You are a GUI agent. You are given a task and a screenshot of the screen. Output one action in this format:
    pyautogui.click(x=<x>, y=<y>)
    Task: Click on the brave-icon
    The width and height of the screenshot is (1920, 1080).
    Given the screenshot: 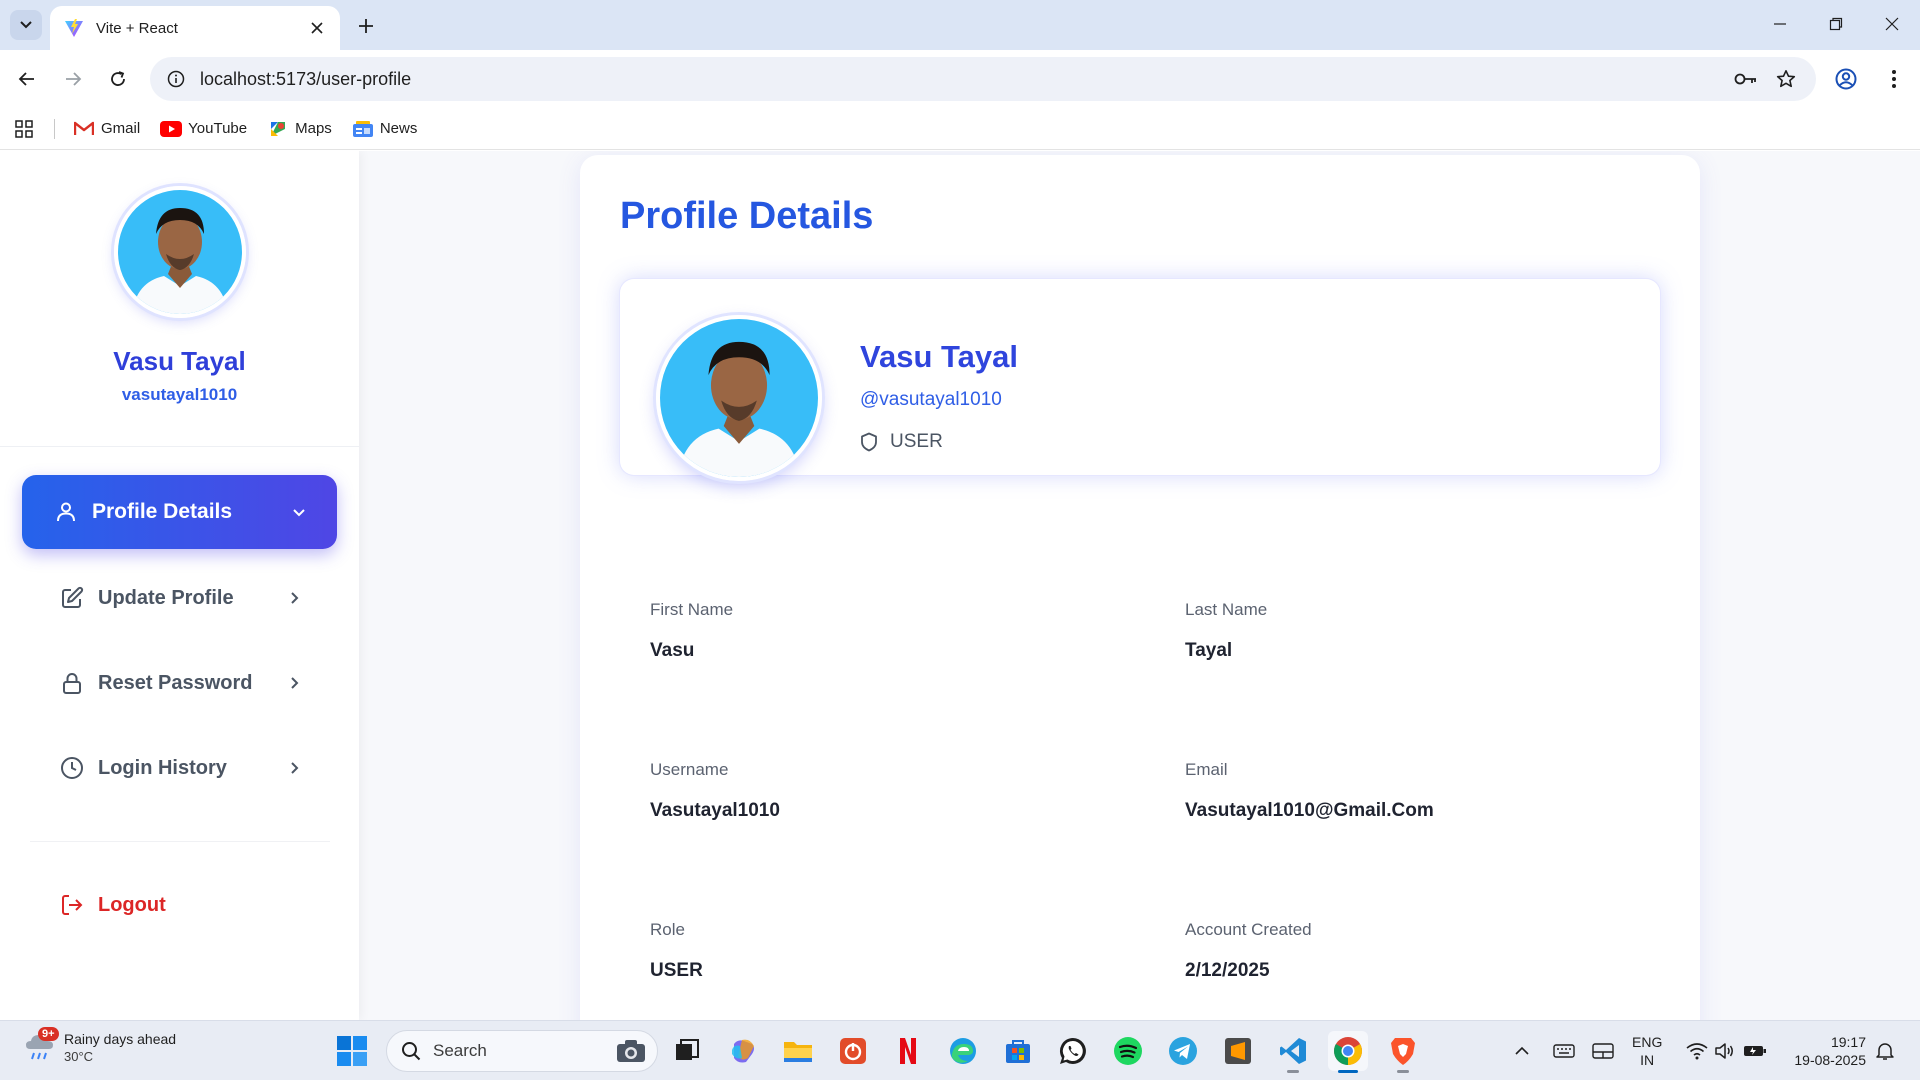 What is the action you would take?
    pyautogui.click(x=1403, y=1052)
    